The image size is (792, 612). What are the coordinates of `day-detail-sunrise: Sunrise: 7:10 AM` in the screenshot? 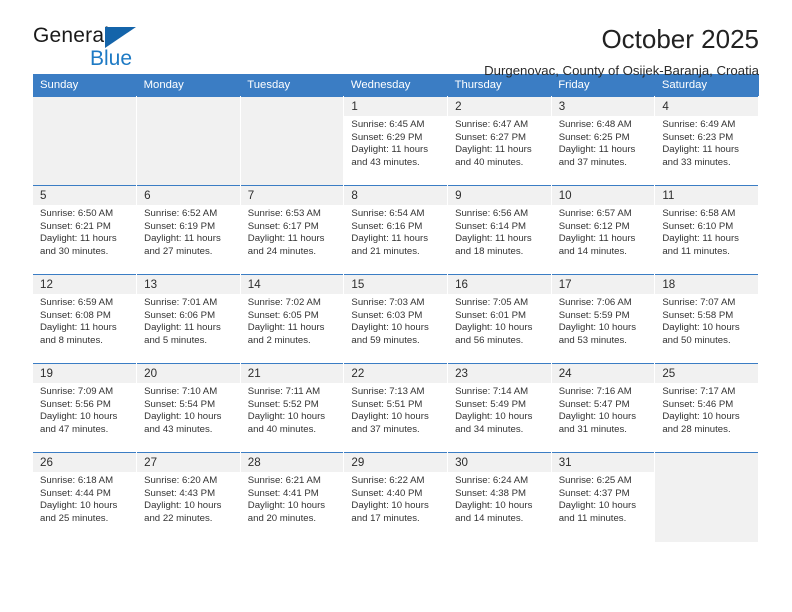 It's located at (181, 391).